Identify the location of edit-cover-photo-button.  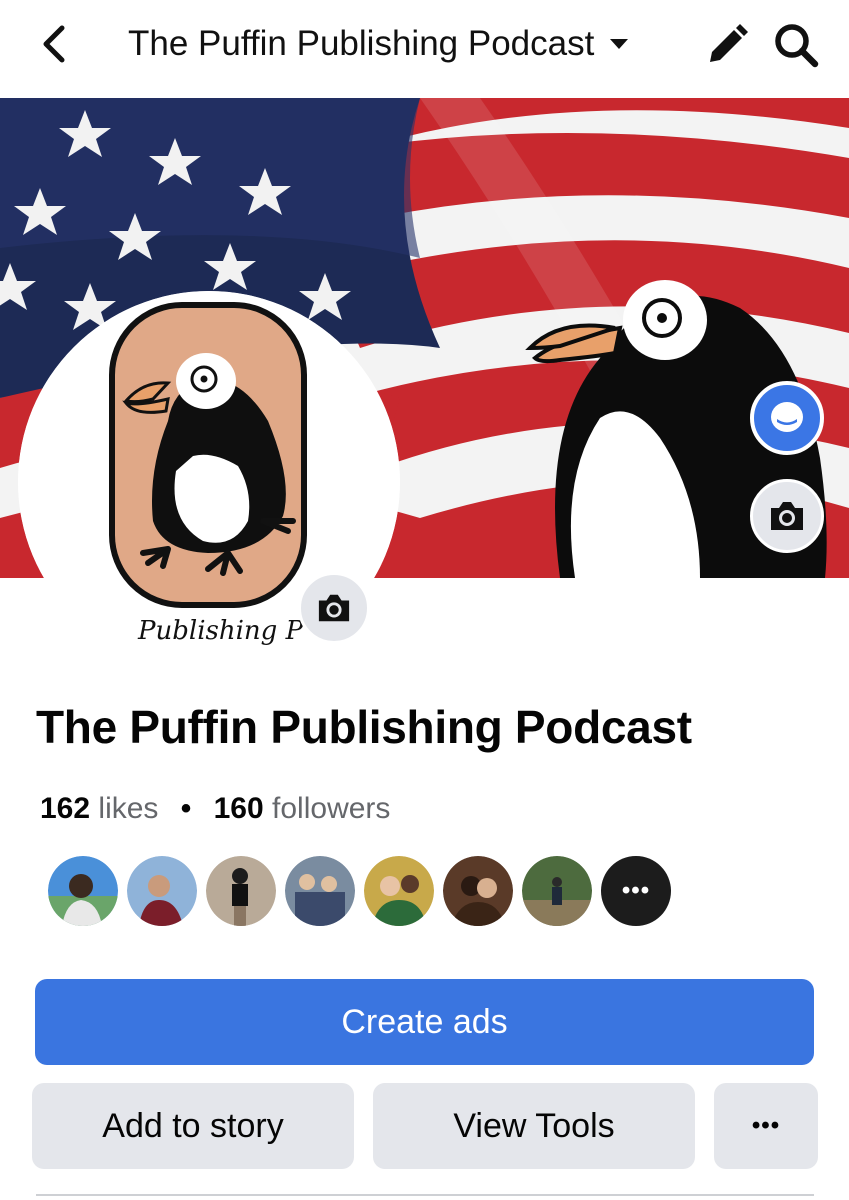
(787, 516).